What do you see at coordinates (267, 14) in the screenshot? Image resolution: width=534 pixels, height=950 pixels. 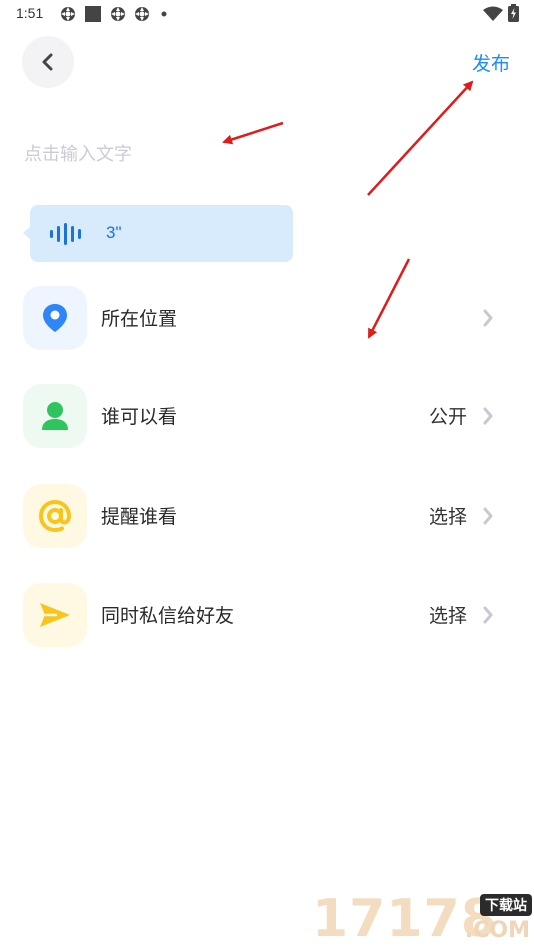 I see `status-bar: 1:51` at bounding box center [267, 14].